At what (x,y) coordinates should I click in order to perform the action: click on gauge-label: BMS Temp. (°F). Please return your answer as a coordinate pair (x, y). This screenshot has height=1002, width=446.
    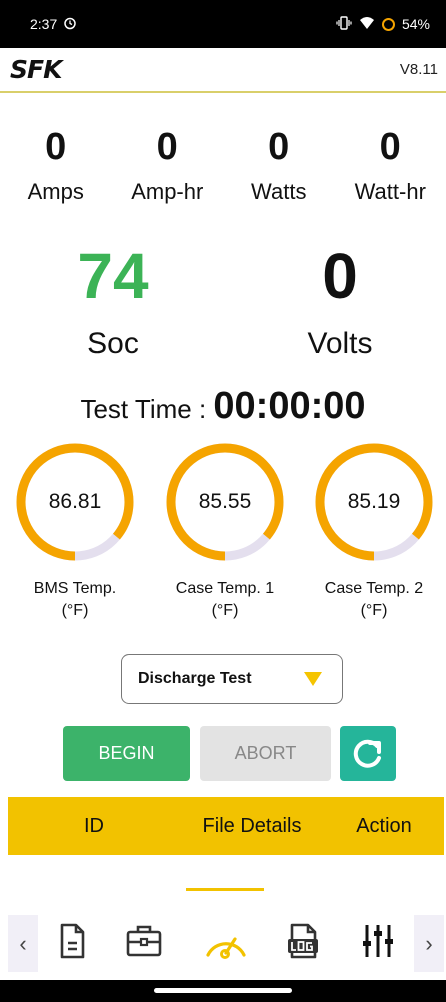
    Looking at the image, I should click on (78, 600).